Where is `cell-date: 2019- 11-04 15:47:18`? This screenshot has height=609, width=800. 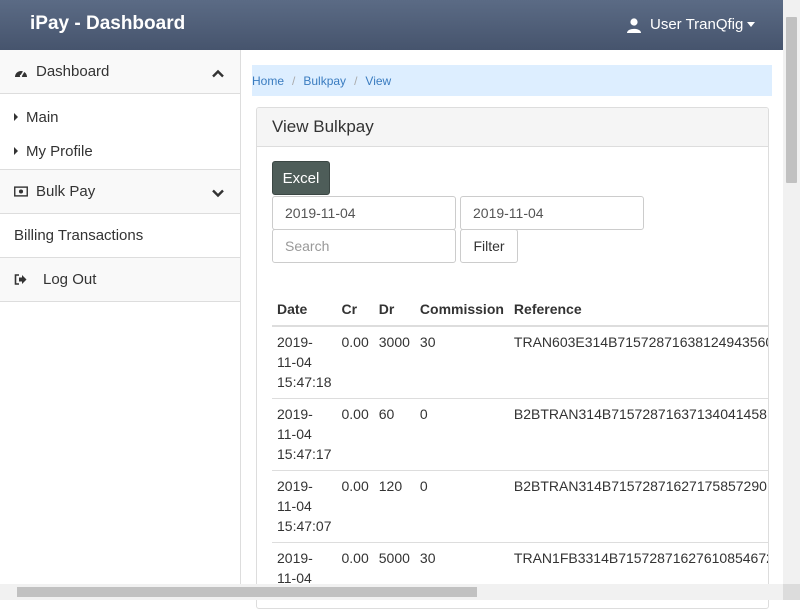
cell-date: 2019- 11-04 15:47:18 is located at coordinates (304, 362).